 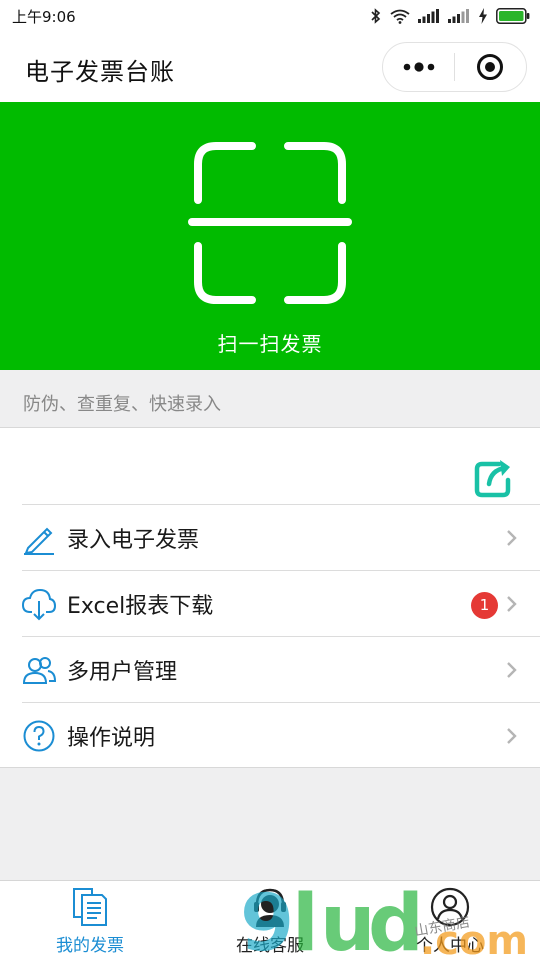 I want to click on tab-bar: 我的发票 在线客服 个人中心, so click(x=270, y=920).